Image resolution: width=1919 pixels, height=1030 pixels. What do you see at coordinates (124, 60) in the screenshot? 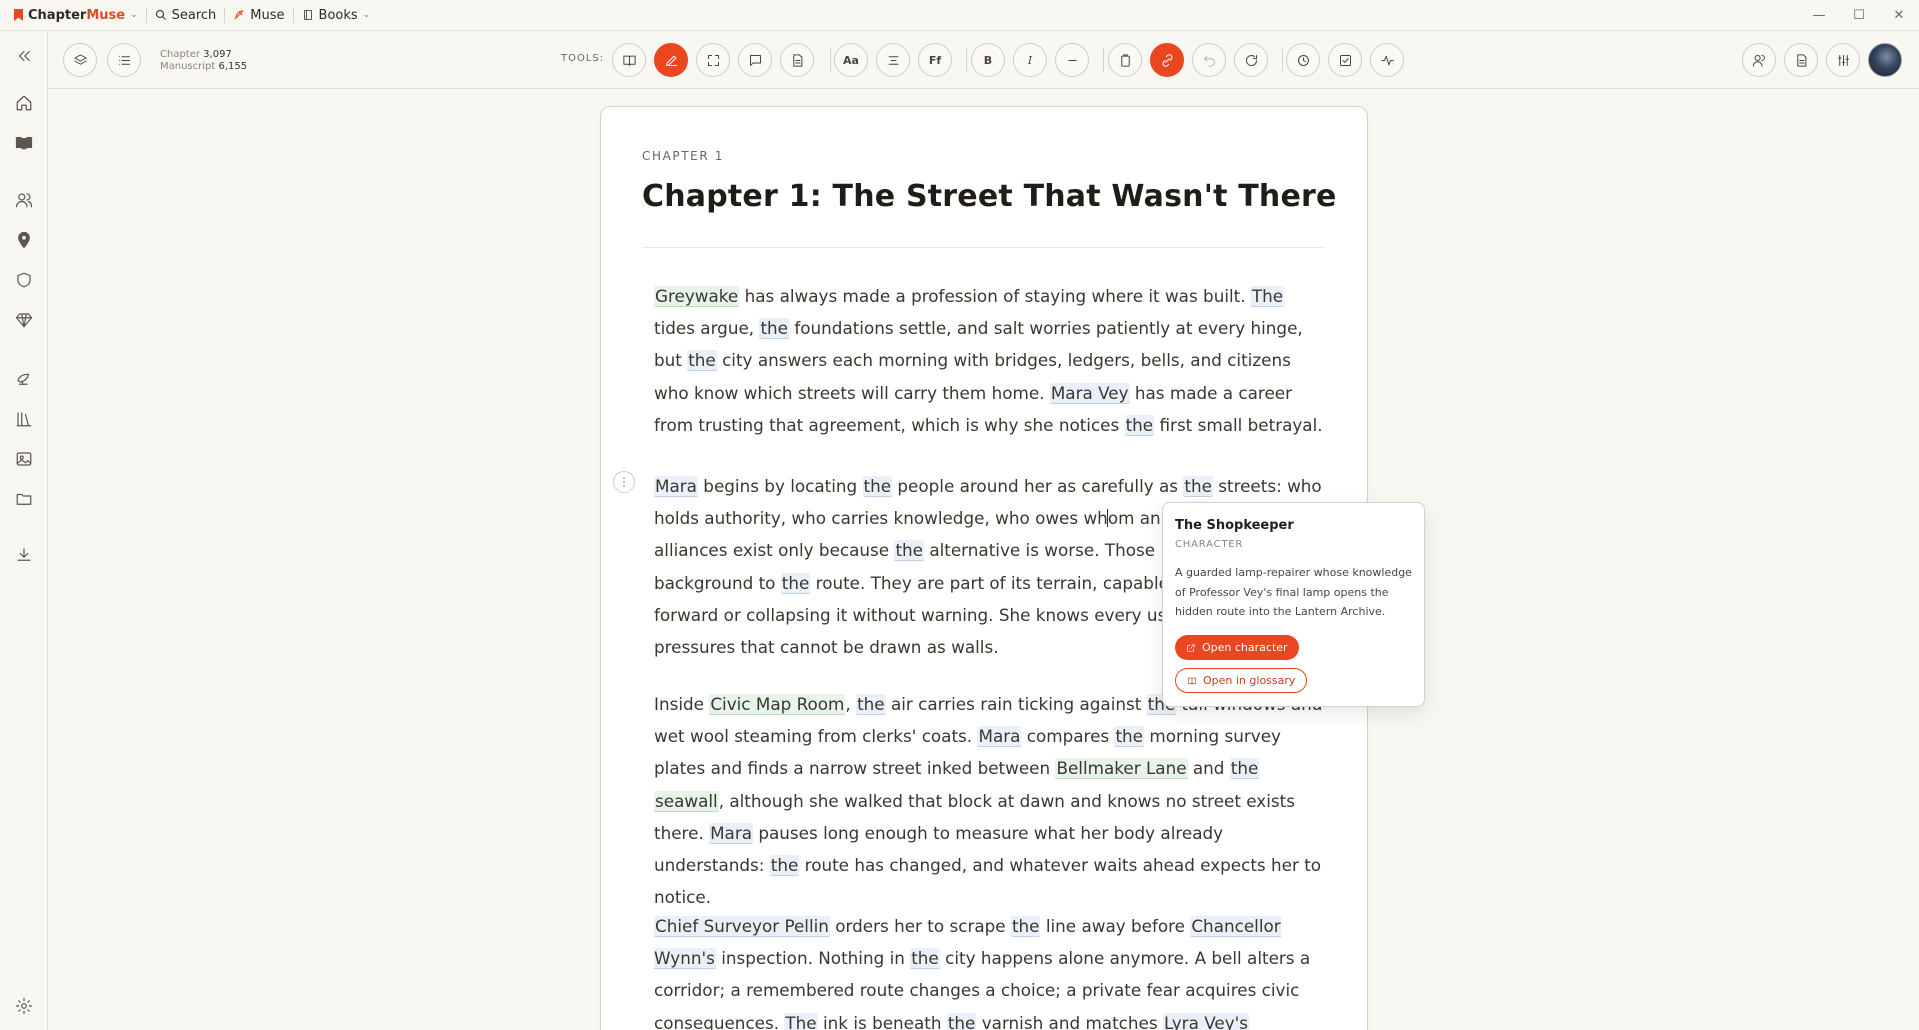
I see `outline-button` at bounding box center [124, 60].